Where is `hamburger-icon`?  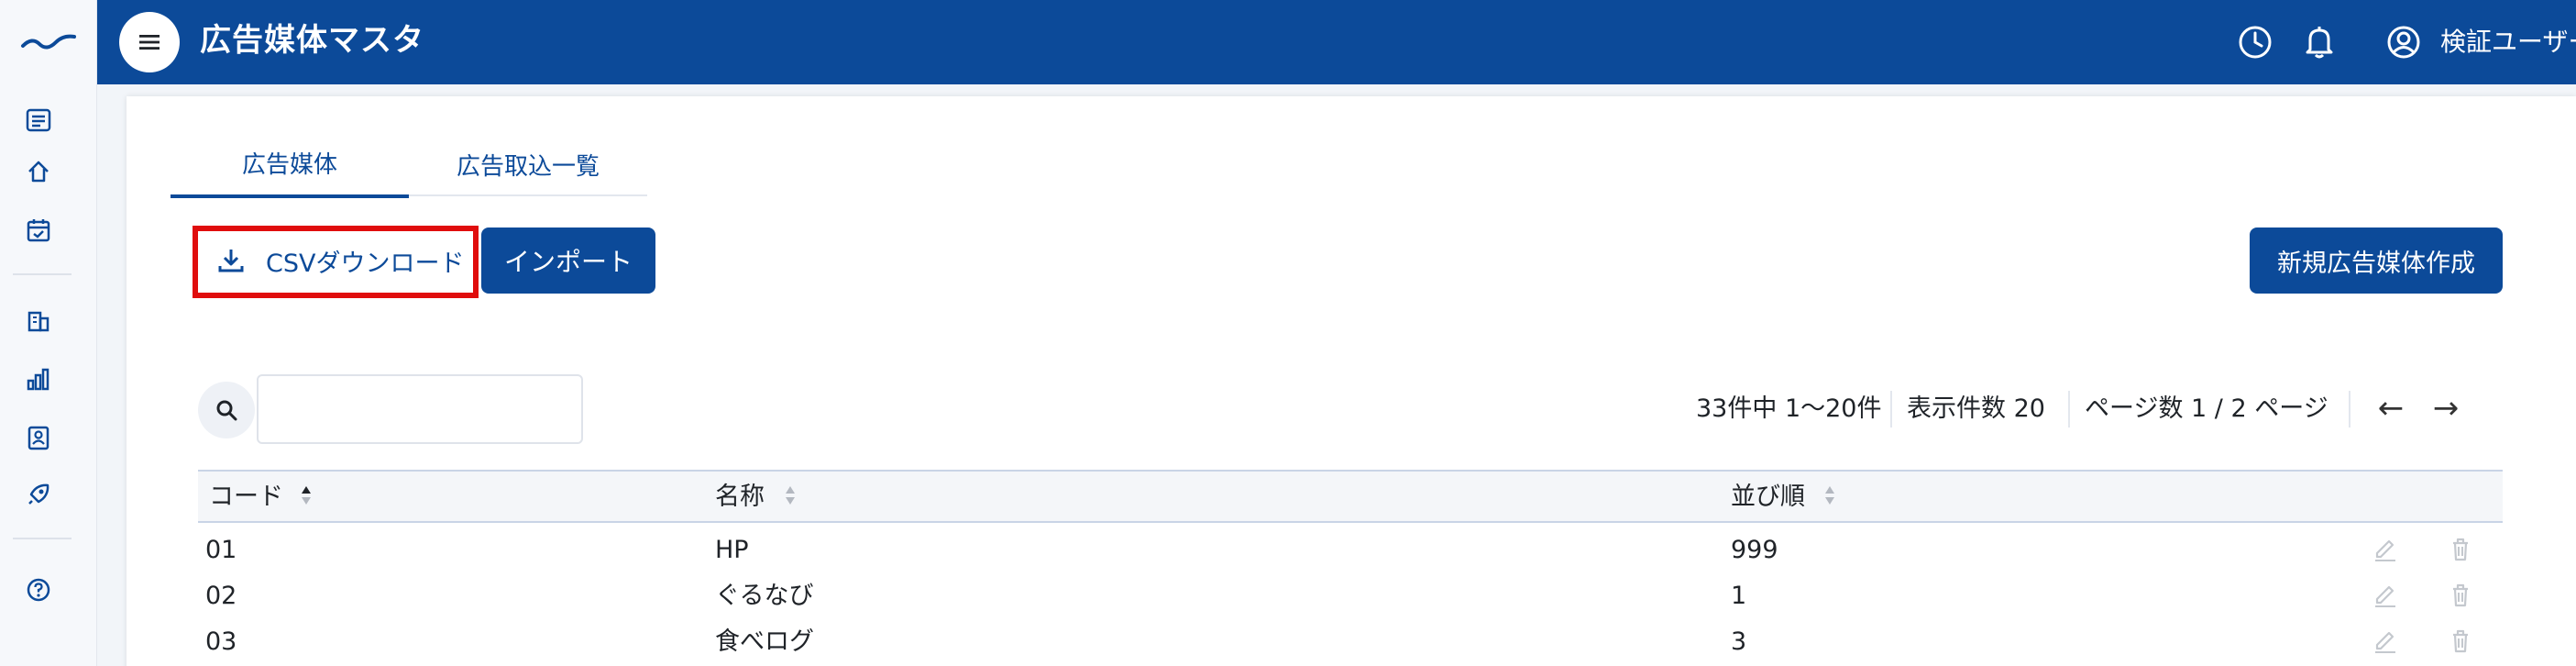 hamburger-icon is located at coordinates (150, 42).